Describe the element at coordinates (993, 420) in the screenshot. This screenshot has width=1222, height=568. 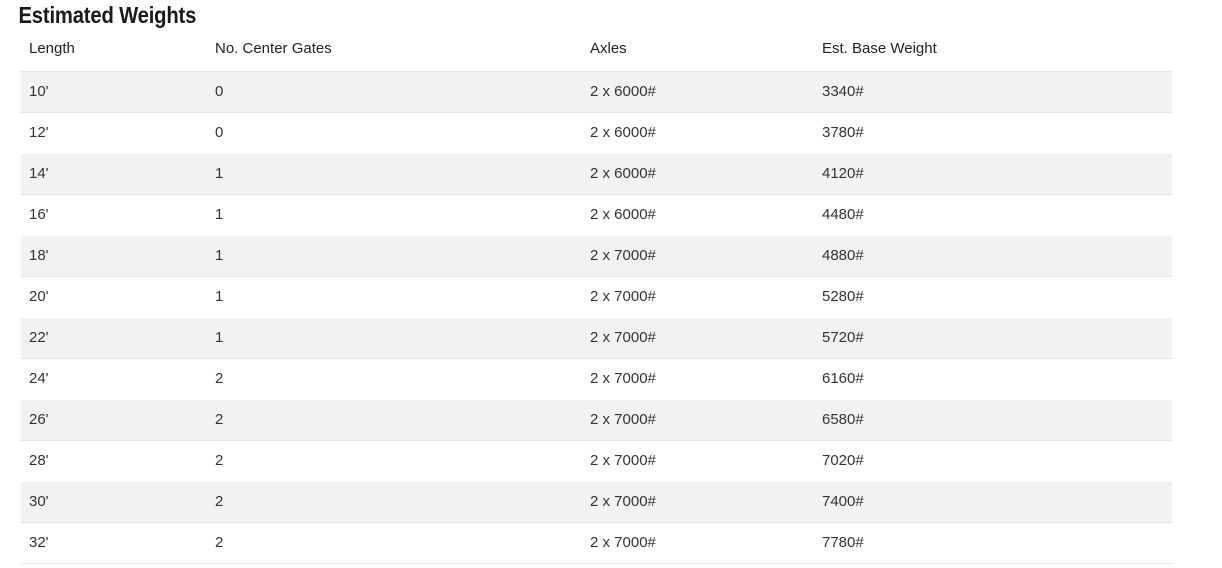
I see `cell-base_weight: 6580#` at that location.